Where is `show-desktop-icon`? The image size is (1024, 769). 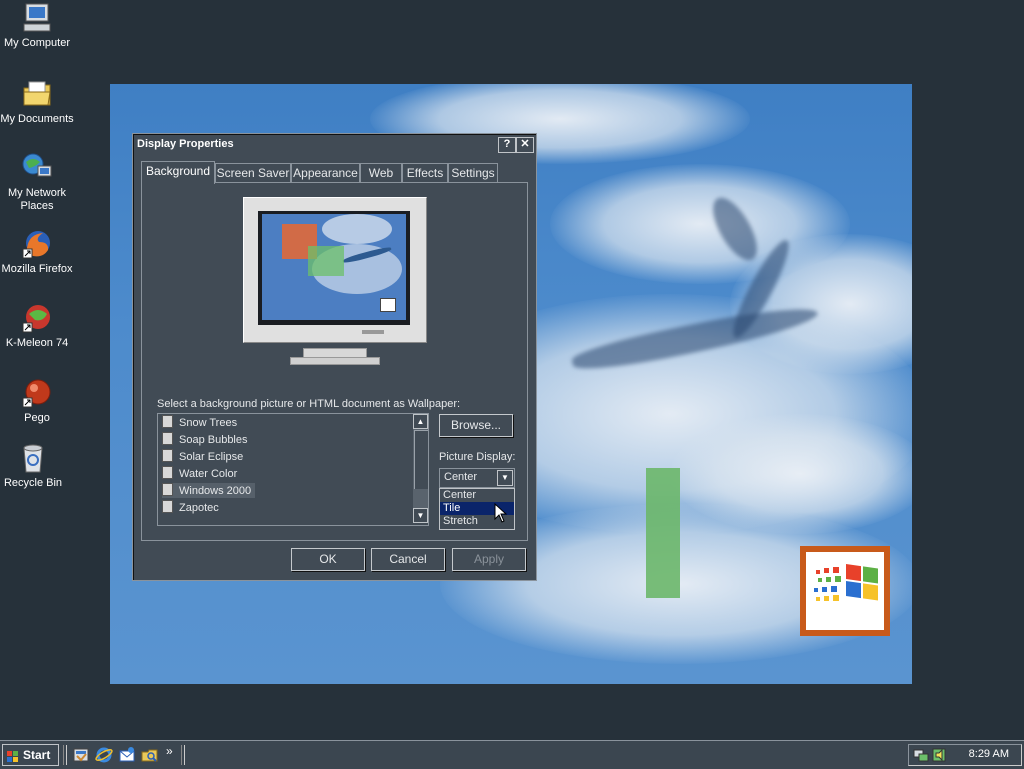
show-desktop-icon is located at coordinates (81, 755).